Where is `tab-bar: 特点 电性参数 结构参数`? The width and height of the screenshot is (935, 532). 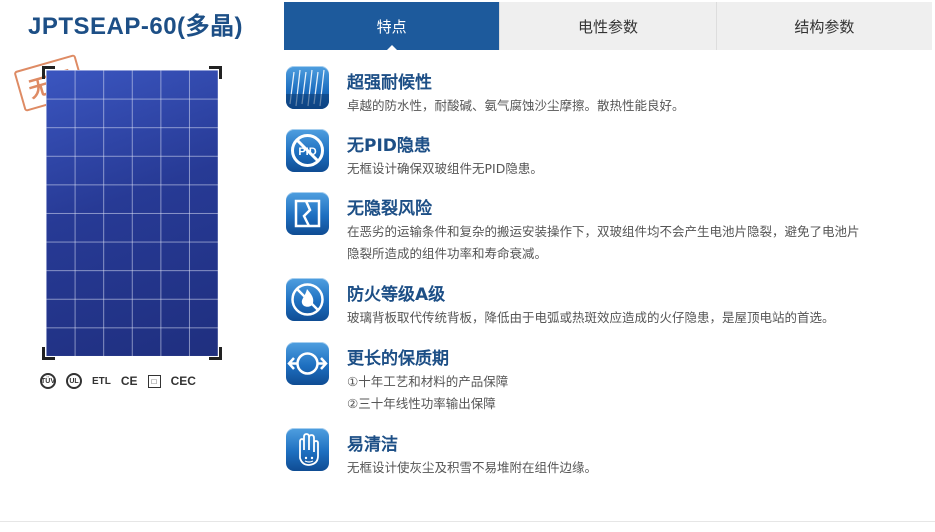 tab-bar: 特点 电性参数 结构参数 is located at coordinates (608, 26).